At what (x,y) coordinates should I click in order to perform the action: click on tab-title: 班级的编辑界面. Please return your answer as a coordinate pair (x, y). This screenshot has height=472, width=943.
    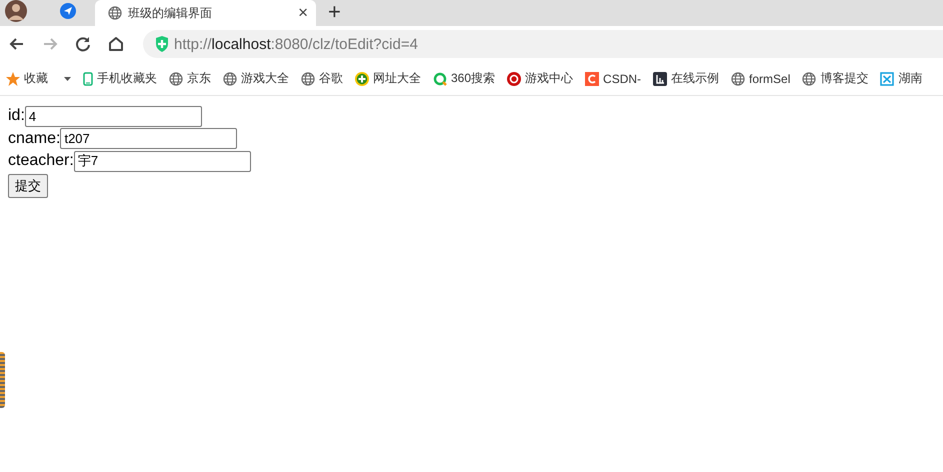
    Looking at the image, I should click on (170, 13).